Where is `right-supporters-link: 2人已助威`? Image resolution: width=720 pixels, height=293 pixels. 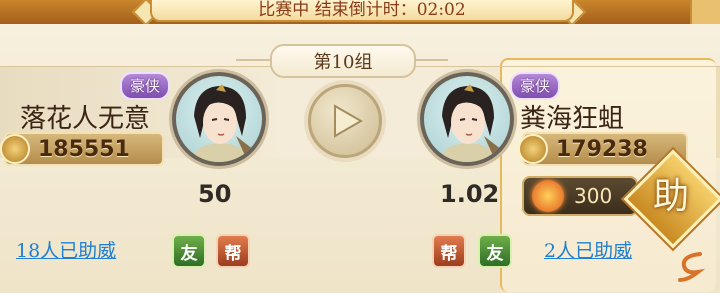
right-supporters-link: 2人已助威 is located at coordinates (588, 249).